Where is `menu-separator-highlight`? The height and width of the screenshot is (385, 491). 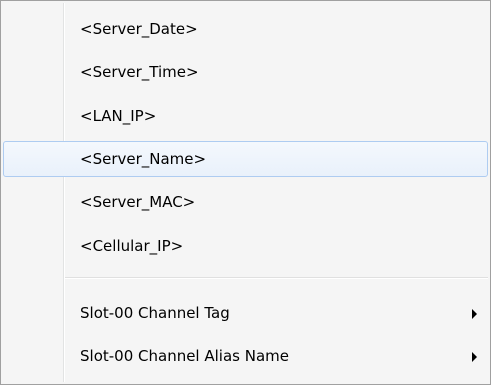 menu-separator-highlight is located at coordinates (276, 278).